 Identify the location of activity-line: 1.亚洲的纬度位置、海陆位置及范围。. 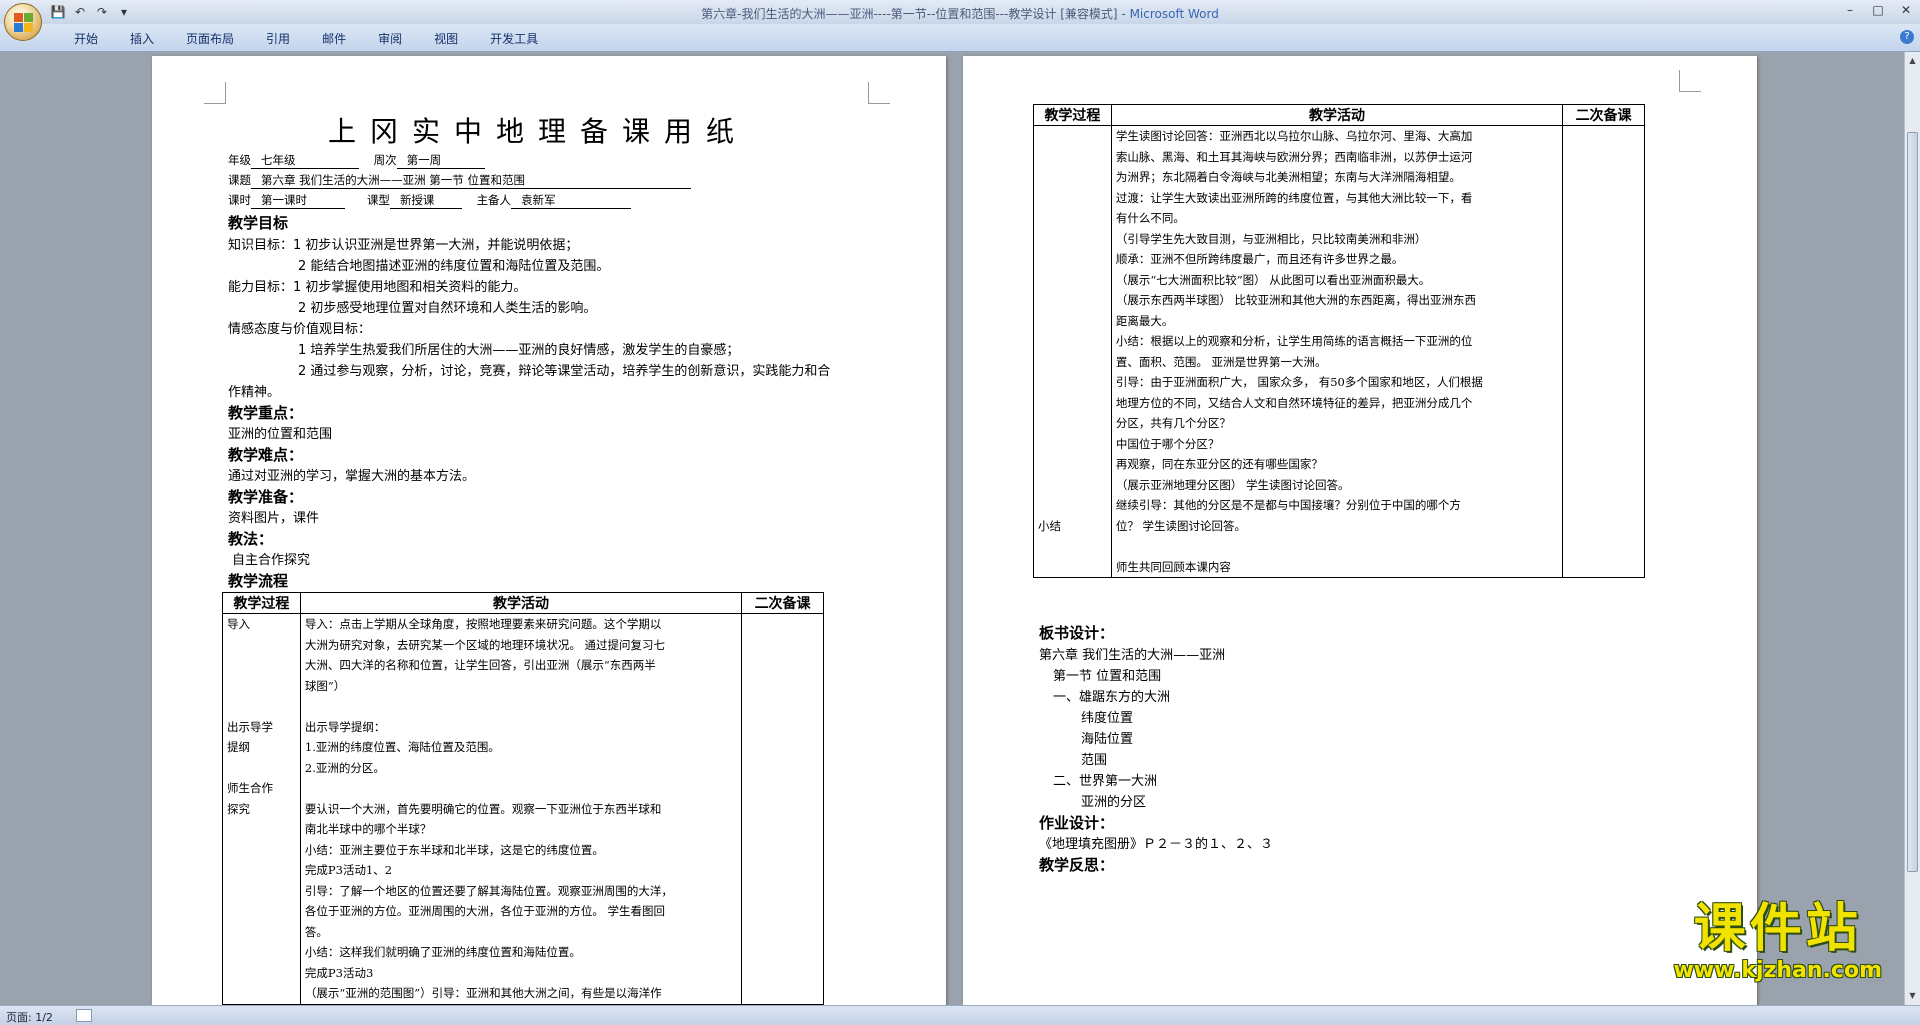
(402, 747).